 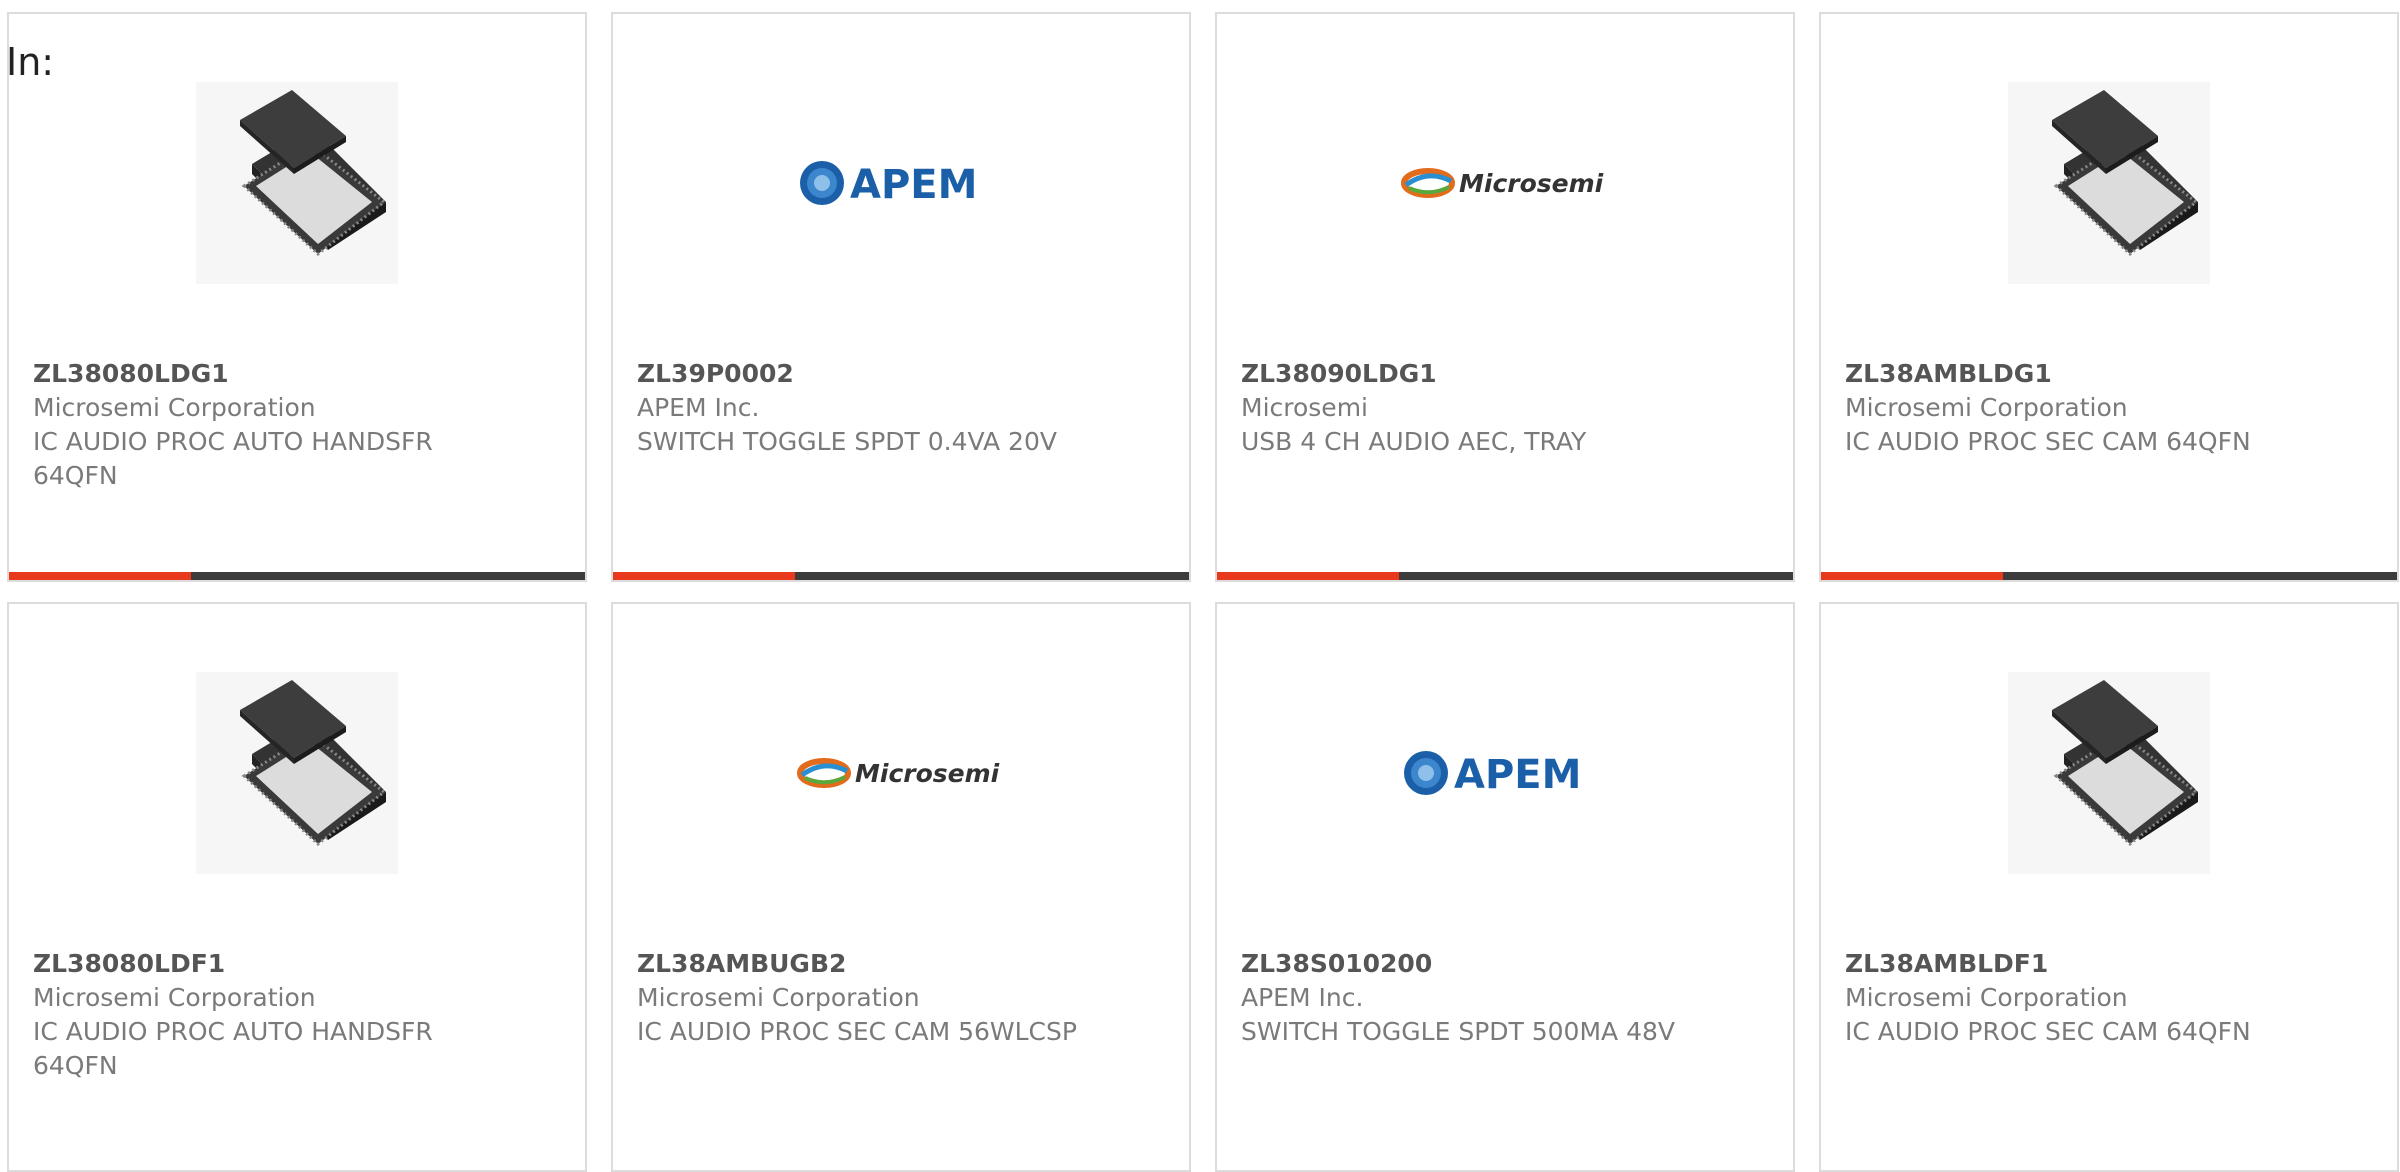 What do you see at coordinates (1414, 441) in the screenshot?
I see `product-description: USB 4 CH AUDIO AEC, TRAY` at bounding box center [1414, 441].